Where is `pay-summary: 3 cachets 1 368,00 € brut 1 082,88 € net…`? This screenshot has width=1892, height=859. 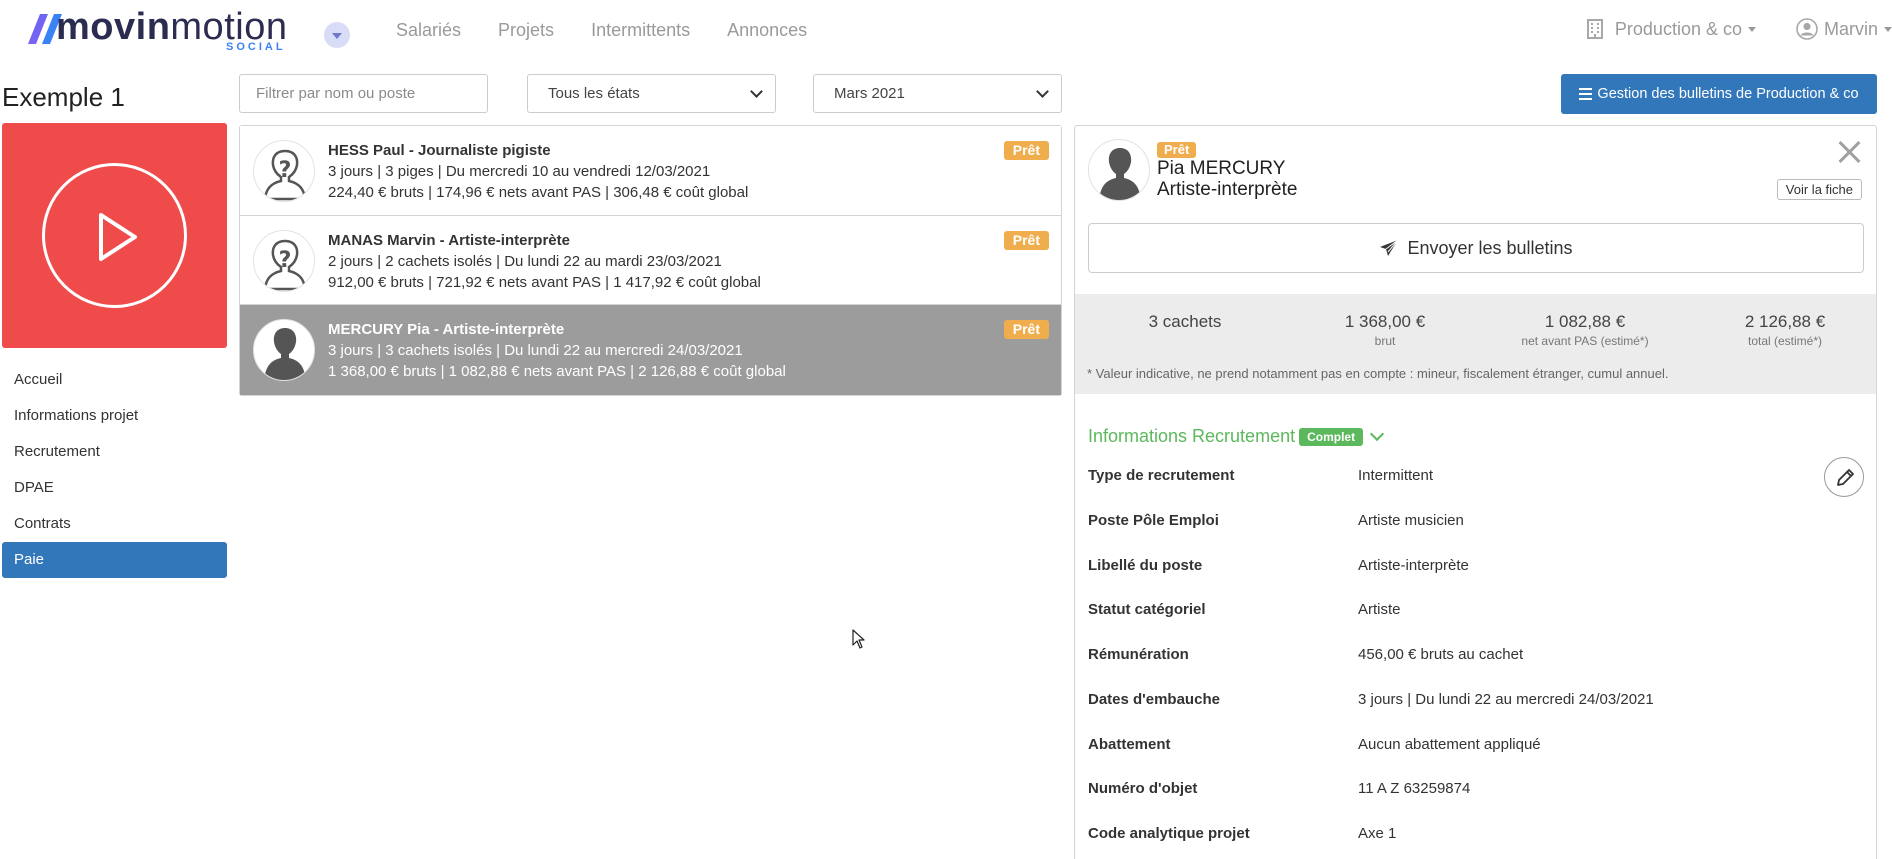 pay-summary: 3 cachets 1 368,00 € brut 1 082,88 € net… is located at coordinates (1475, 344).